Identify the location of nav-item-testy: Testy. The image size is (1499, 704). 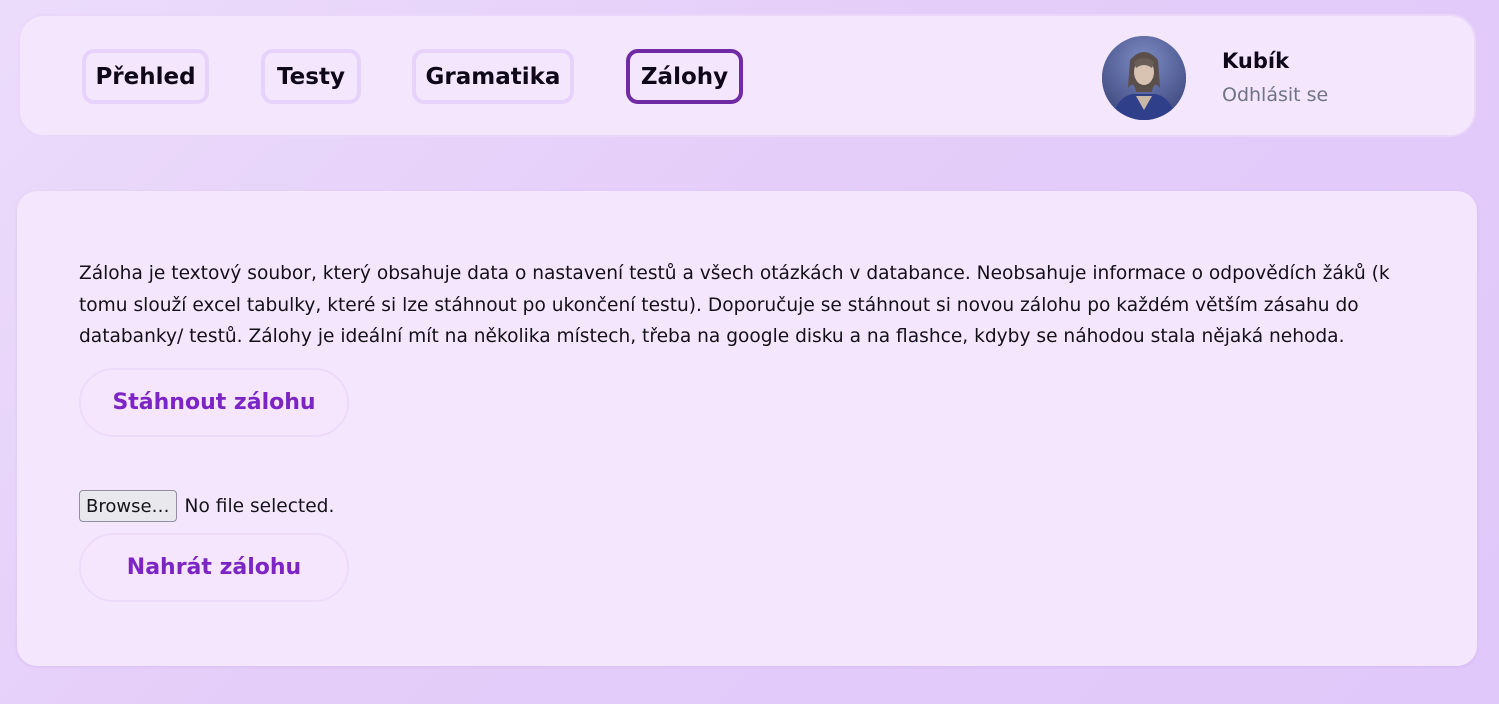
(311, 76).